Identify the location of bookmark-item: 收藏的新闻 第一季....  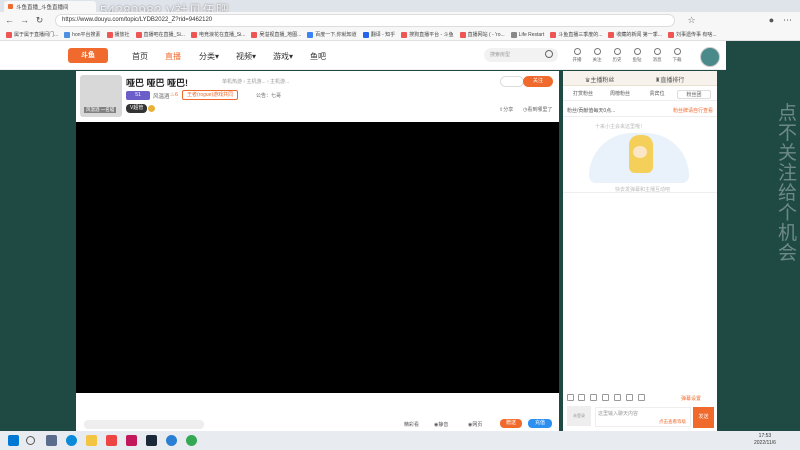
(635, 34).